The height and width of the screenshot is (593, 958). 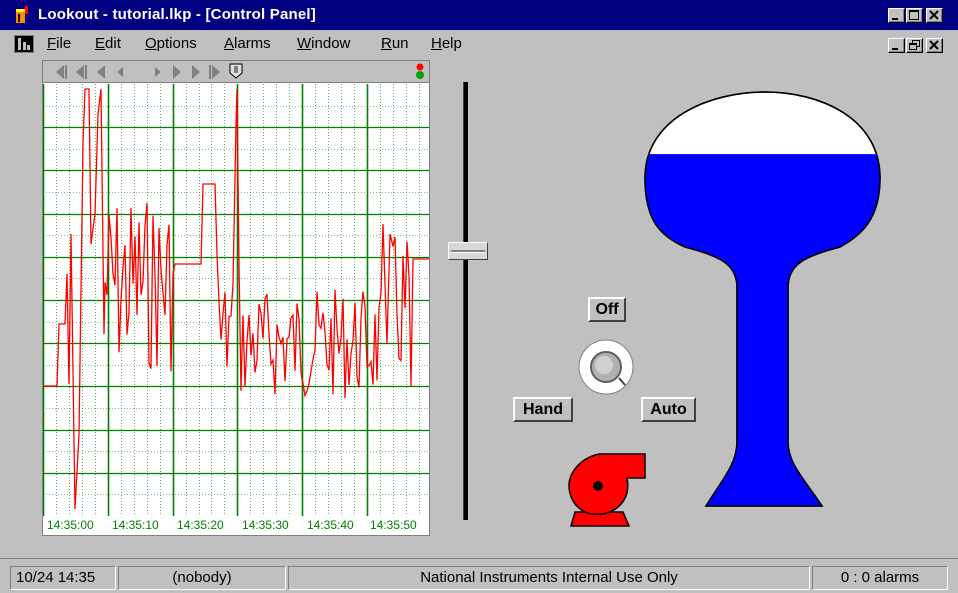 I want to click on child-restore-button, so click(x=914, y=45).